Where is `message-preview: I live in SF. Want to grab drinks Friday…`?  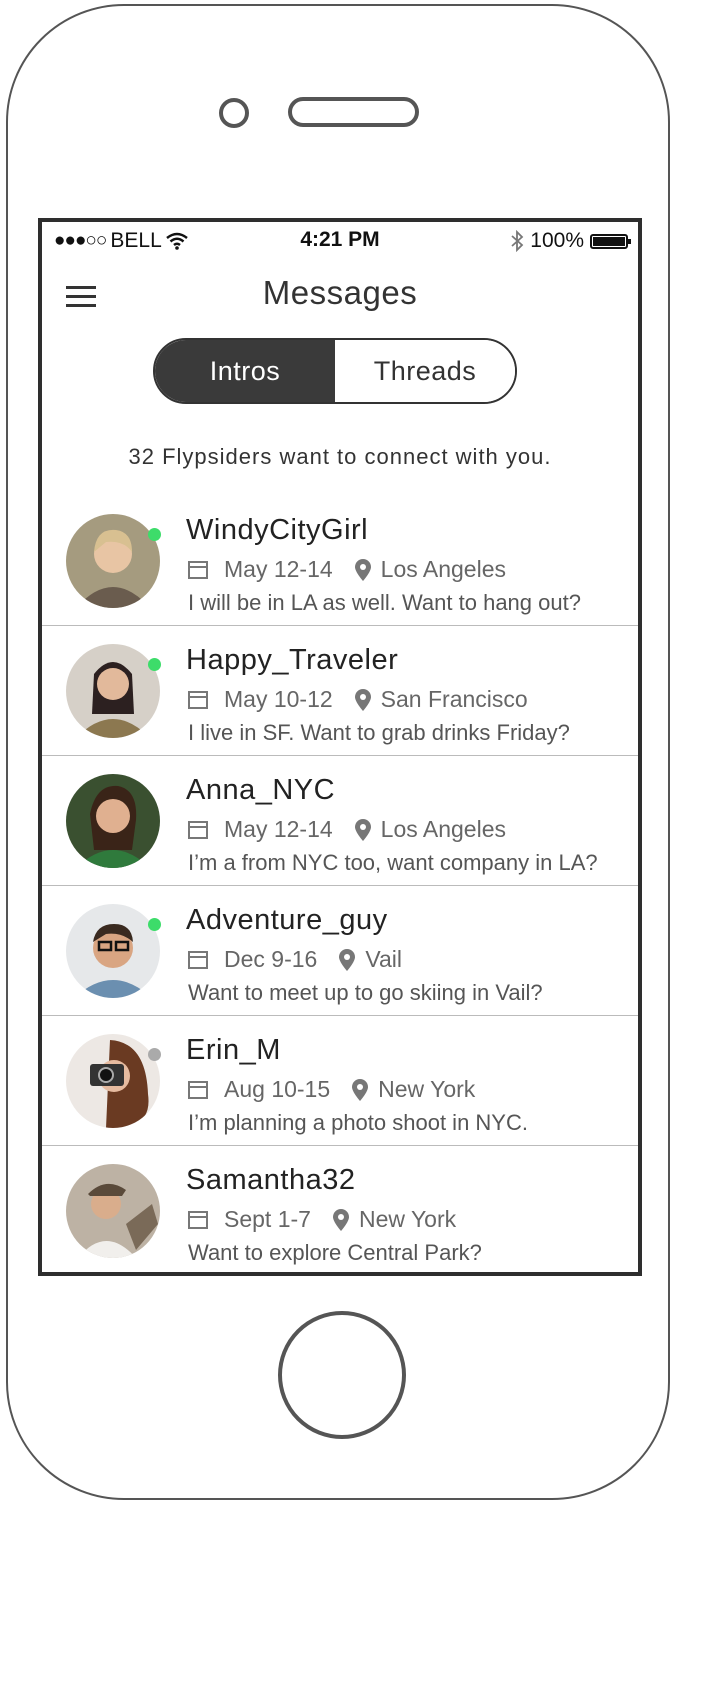 message-preview: I live in SF. Want to grab drinks Friday… is located at coordinates (379, 732).